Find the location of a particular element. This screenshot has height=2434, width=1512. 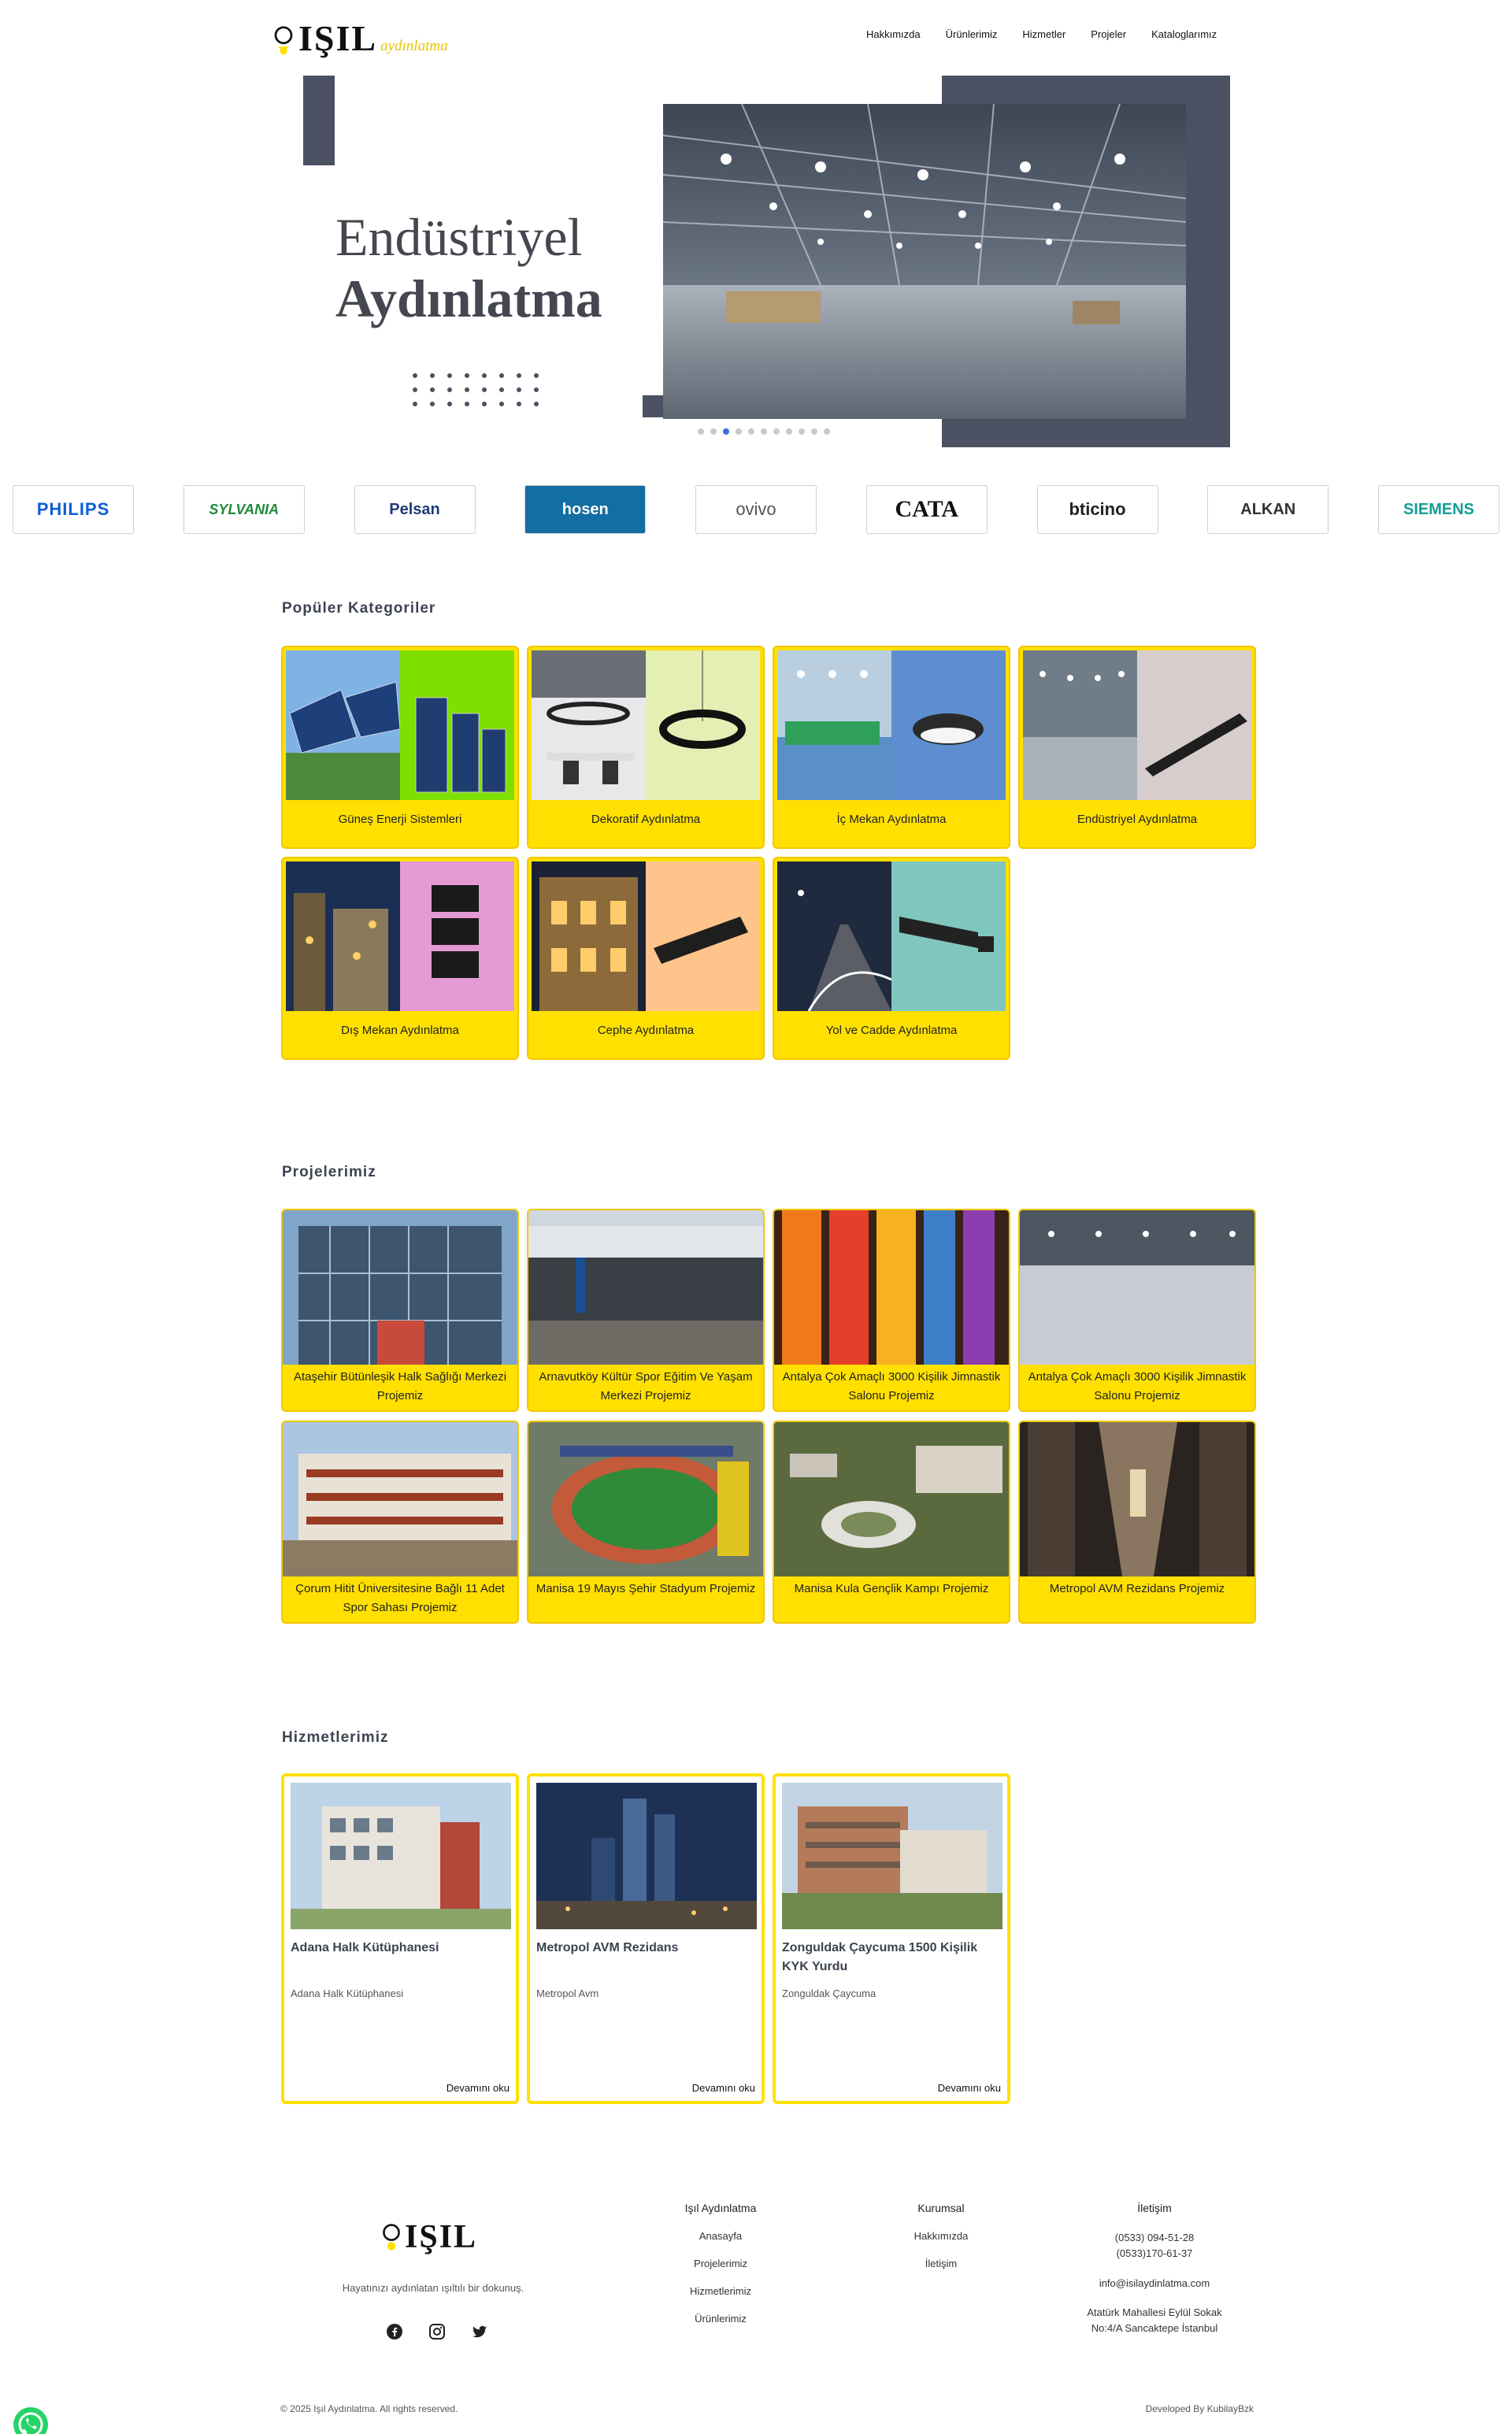

service-title: Metropol AVM Rezidans is located at coordinates (607, 1947).